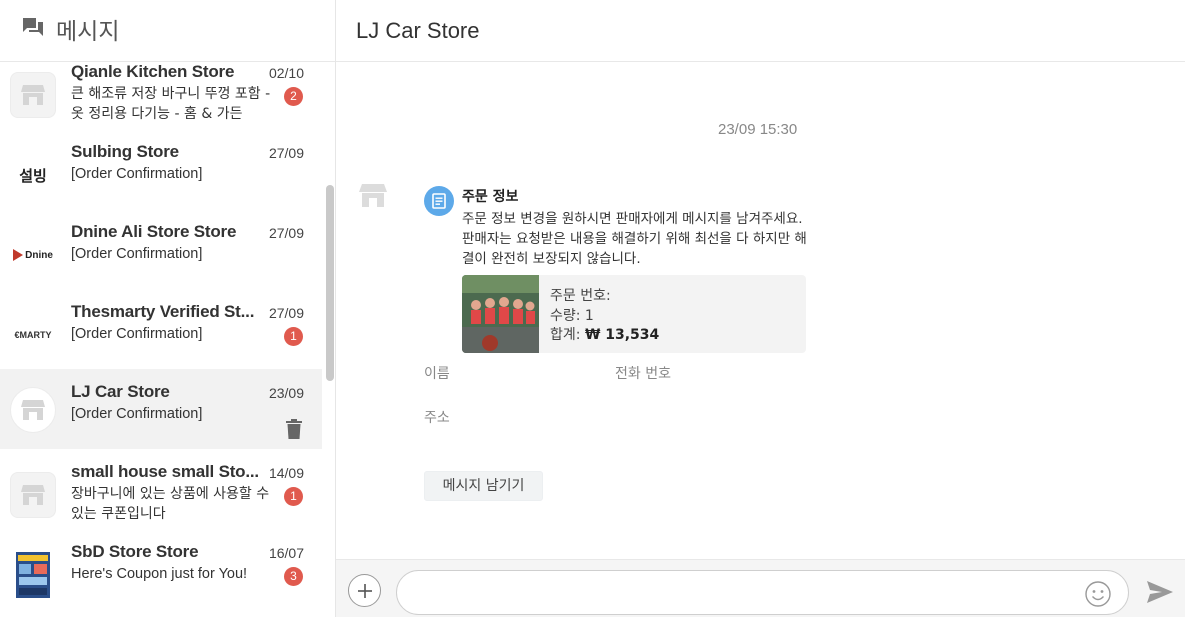  I want to click on order-product-card: 주문 번호: 수량: 1 합계: ₩ 13,534, so click(634, 314).